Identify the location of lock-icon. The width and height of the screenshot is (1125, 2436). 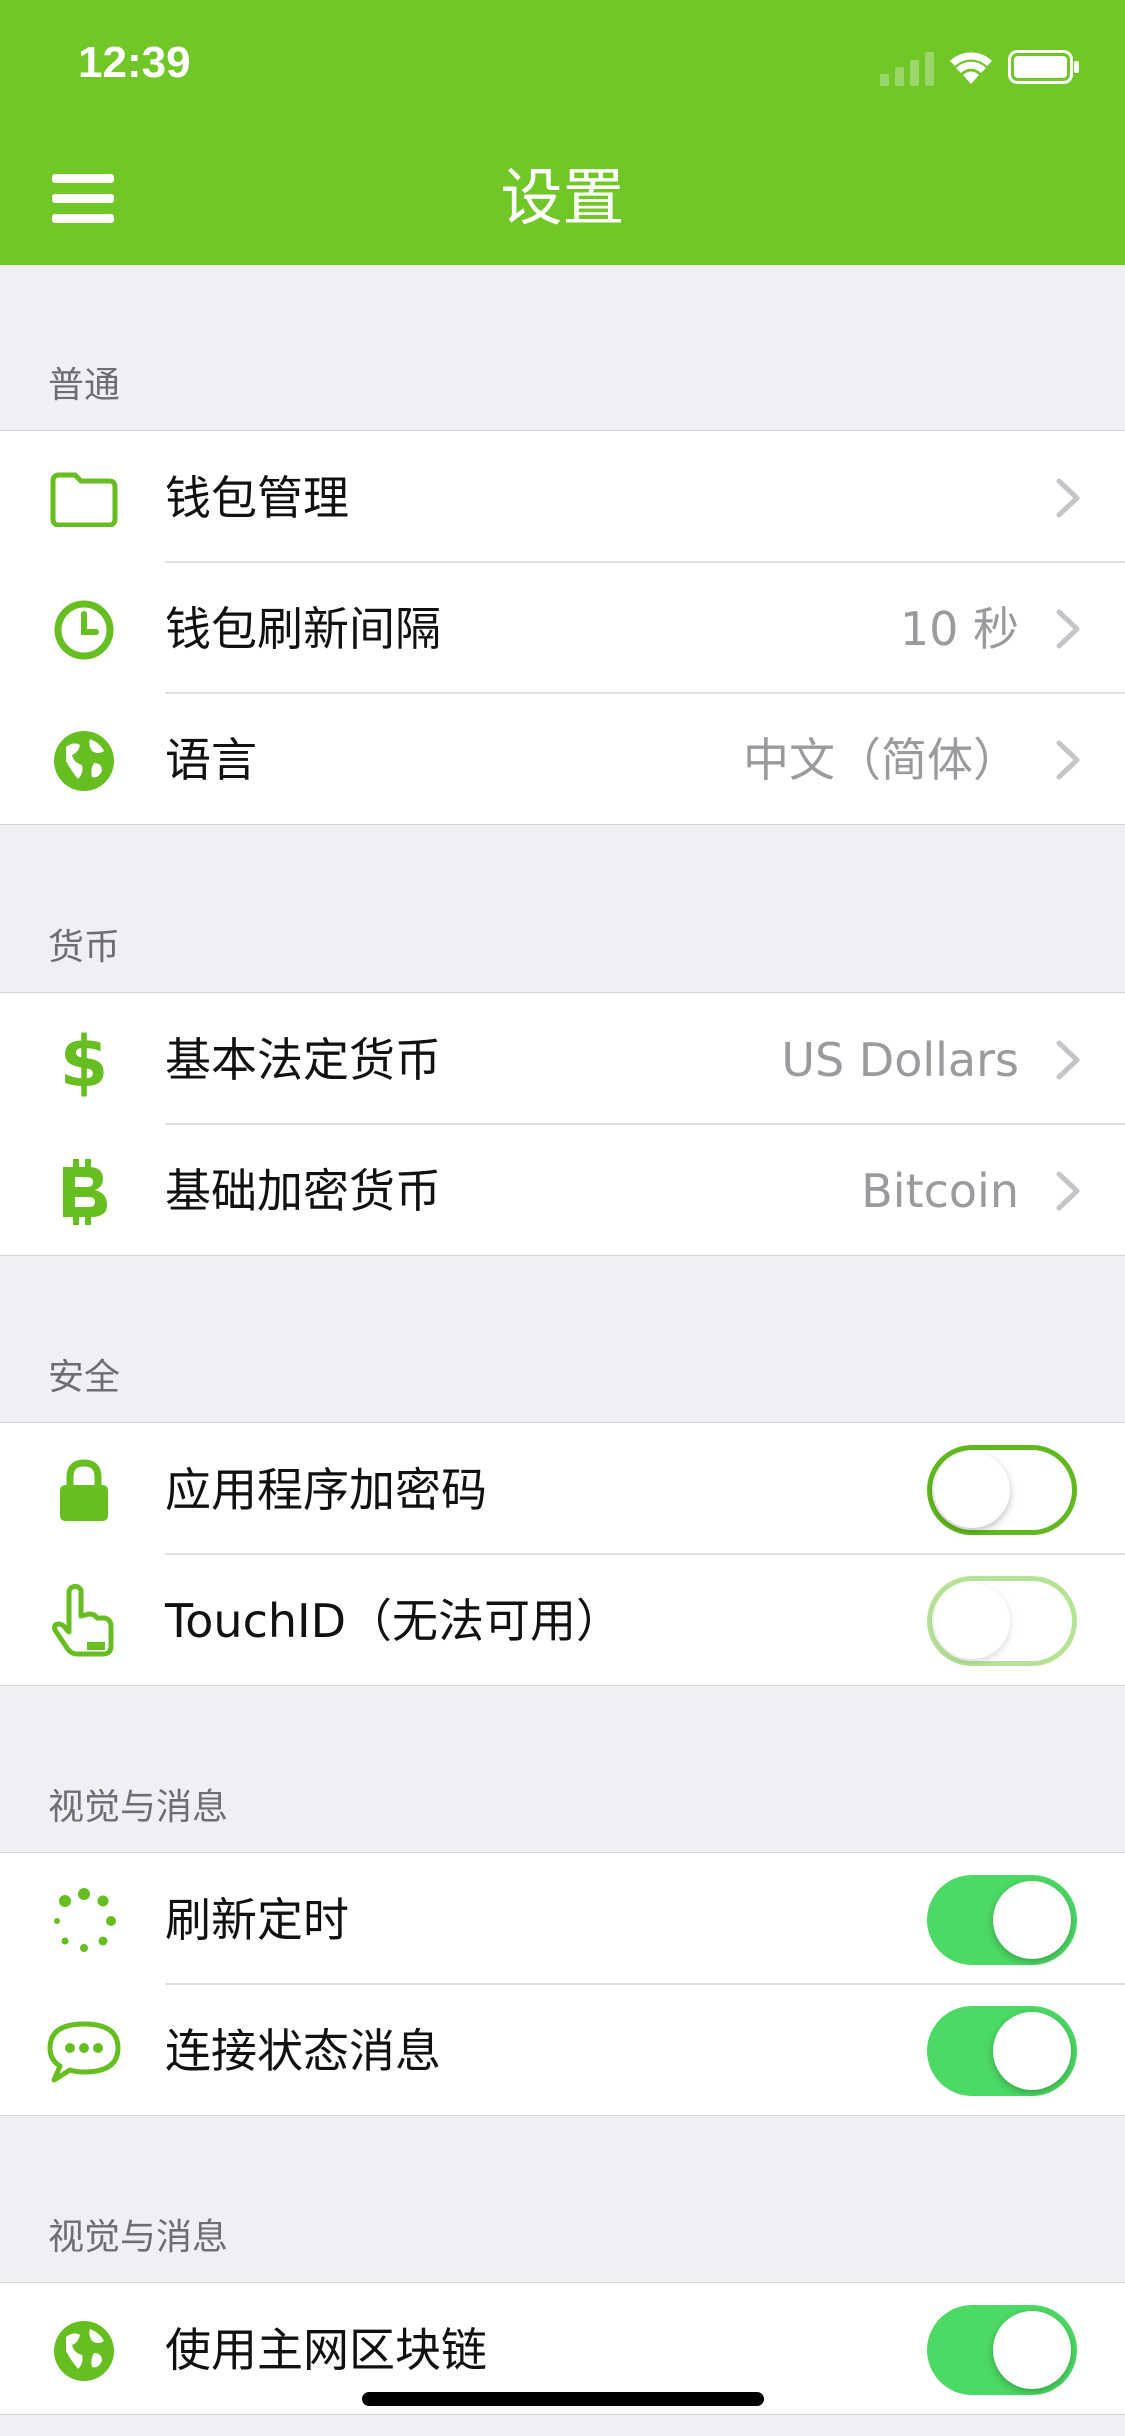
(84, 1490).